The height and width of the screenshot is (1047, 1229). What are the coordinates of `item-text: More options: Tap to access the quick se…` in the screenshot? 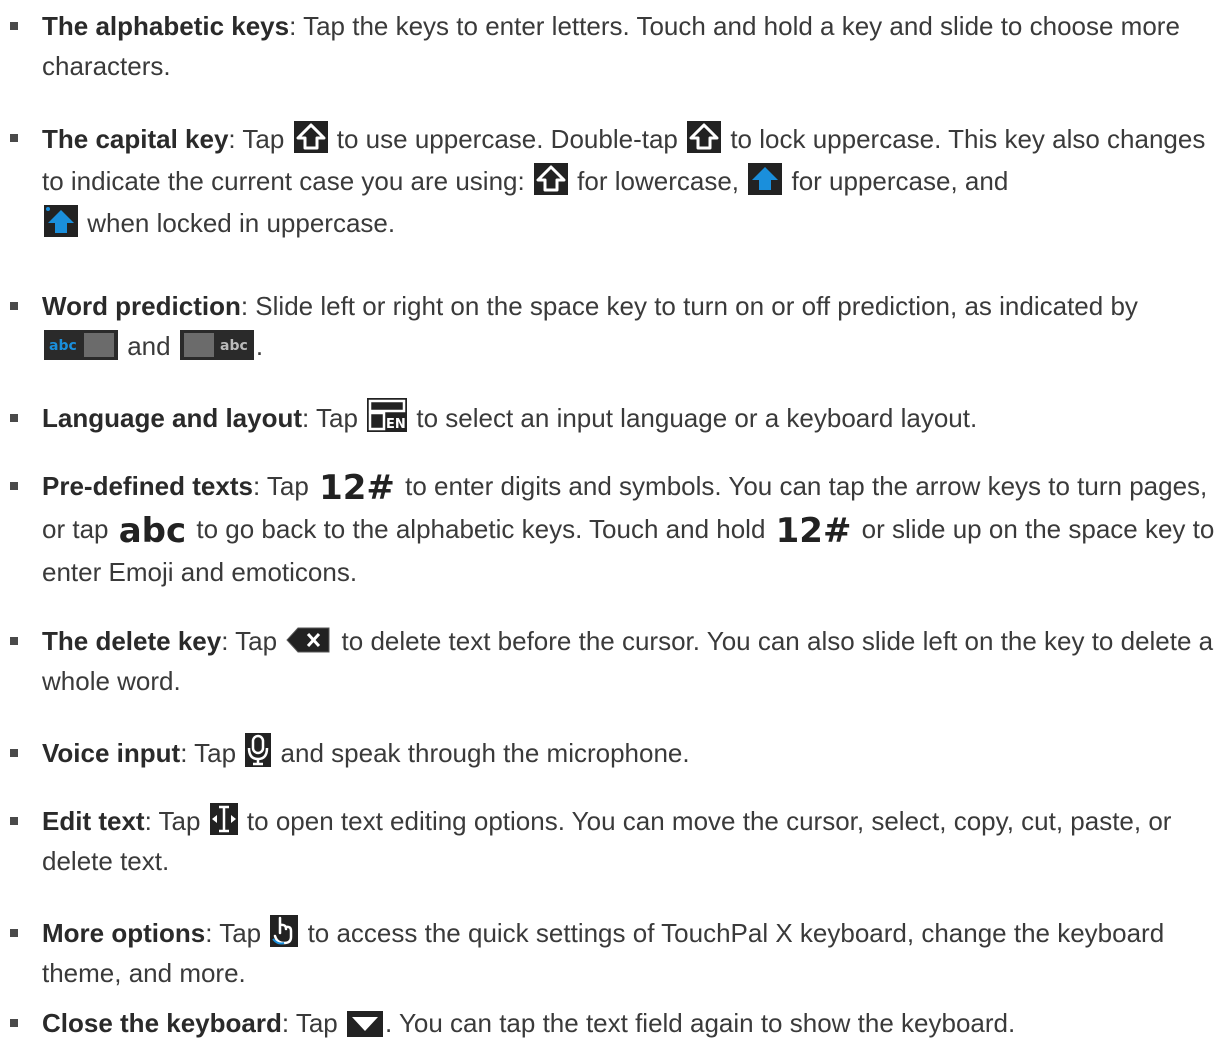 It's located at (631, 953).